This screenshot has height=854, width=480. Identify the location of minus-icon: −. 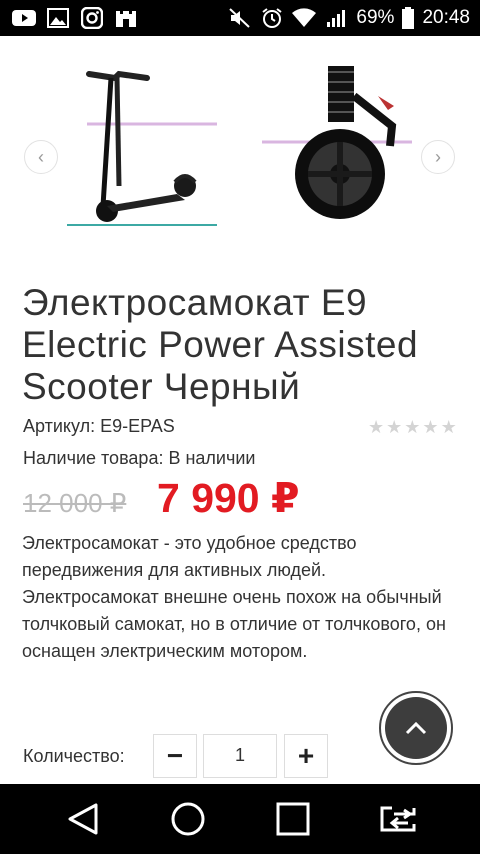
(175, 755).